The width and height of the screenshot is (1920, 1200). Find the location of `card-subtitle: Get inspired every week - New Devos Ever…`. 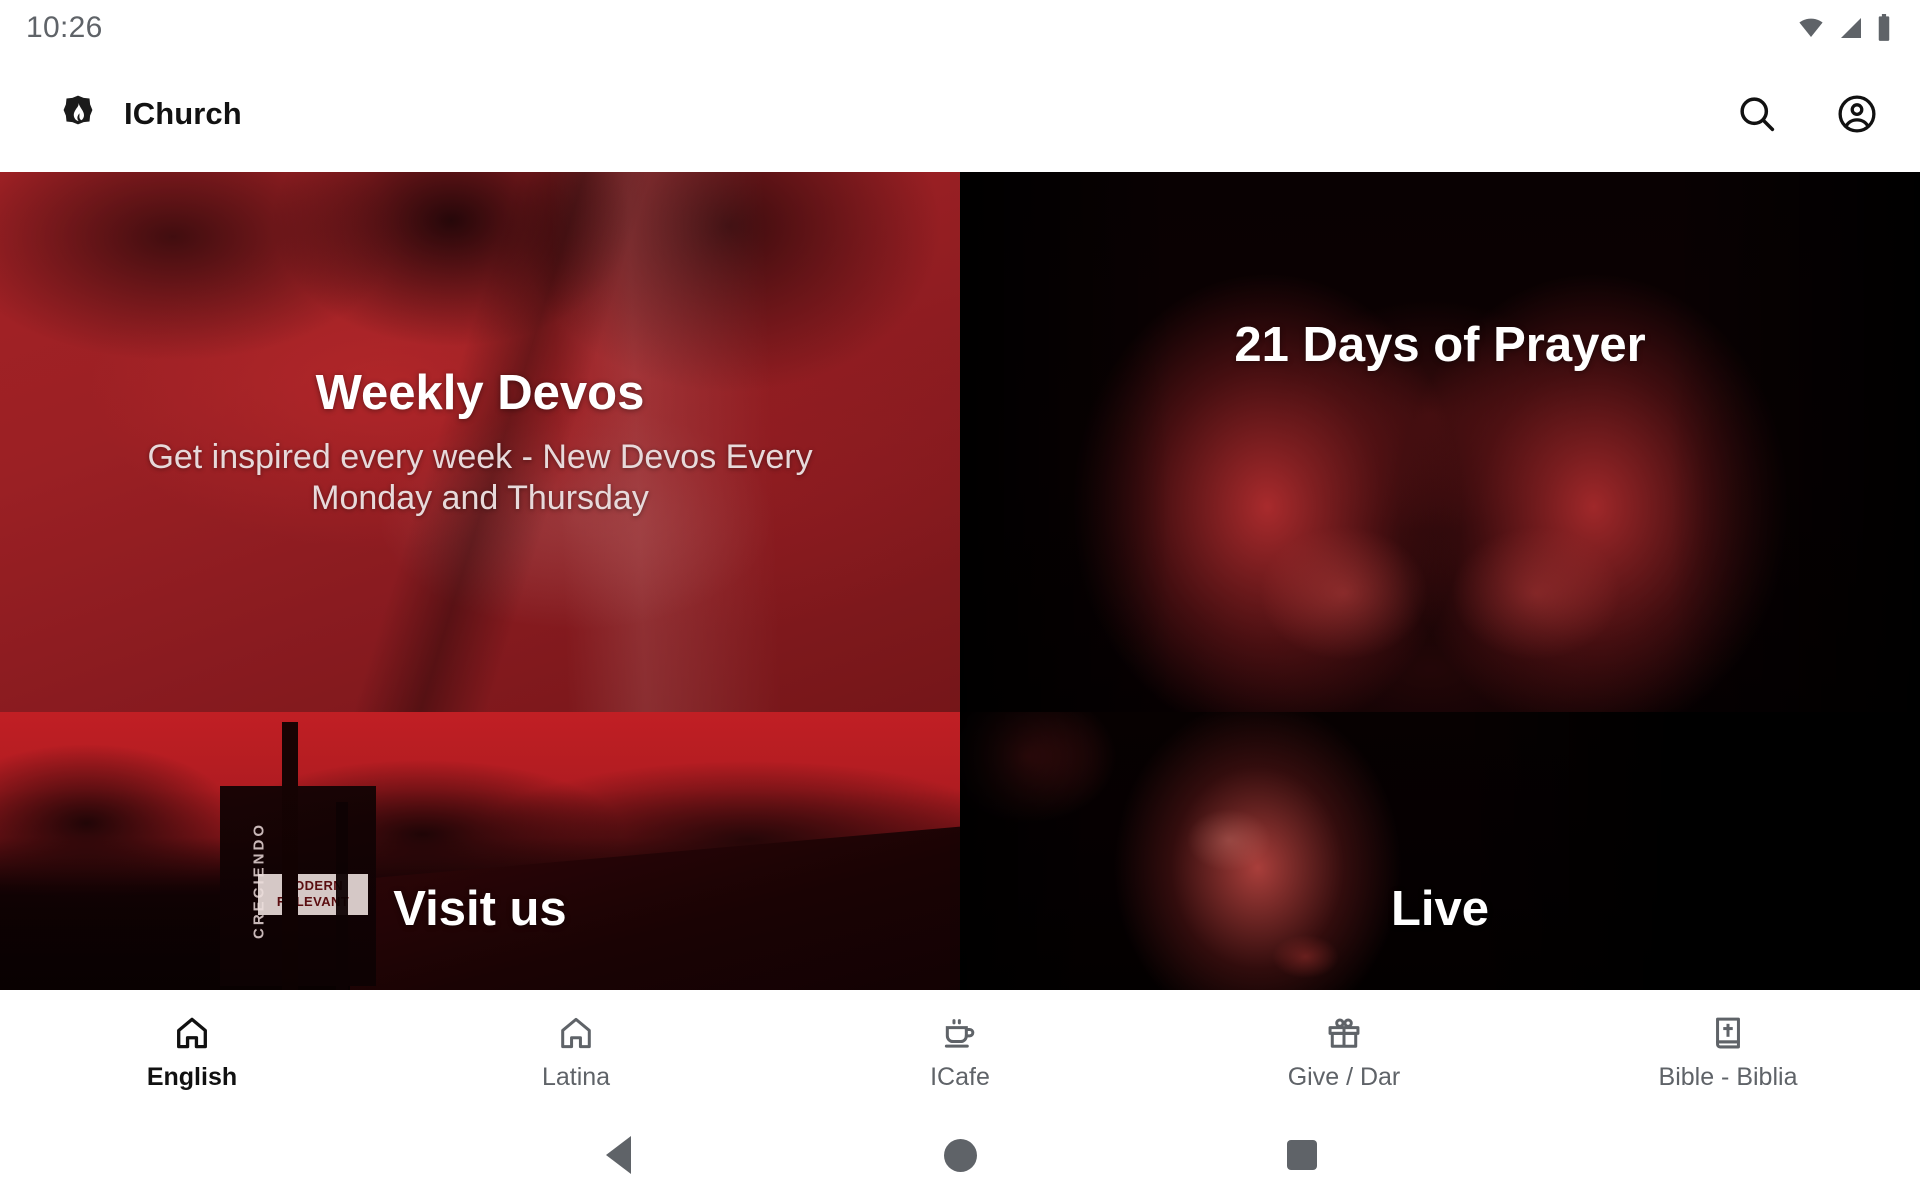

card-subtitle: Get inspired every week - New Devos Ever… is located at coordinates (480, 477).